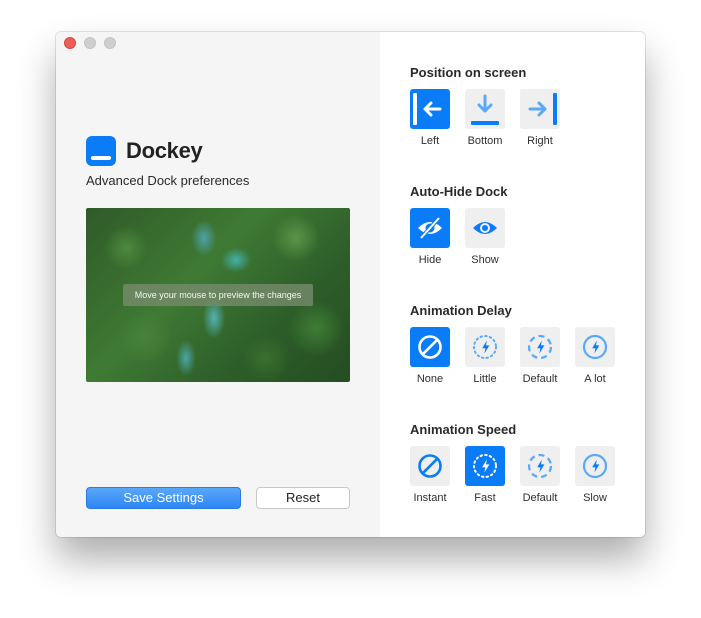 This screenshot has width=701, height=618. I want to click on position-options: Left Bottom Right, so click(485, 118).